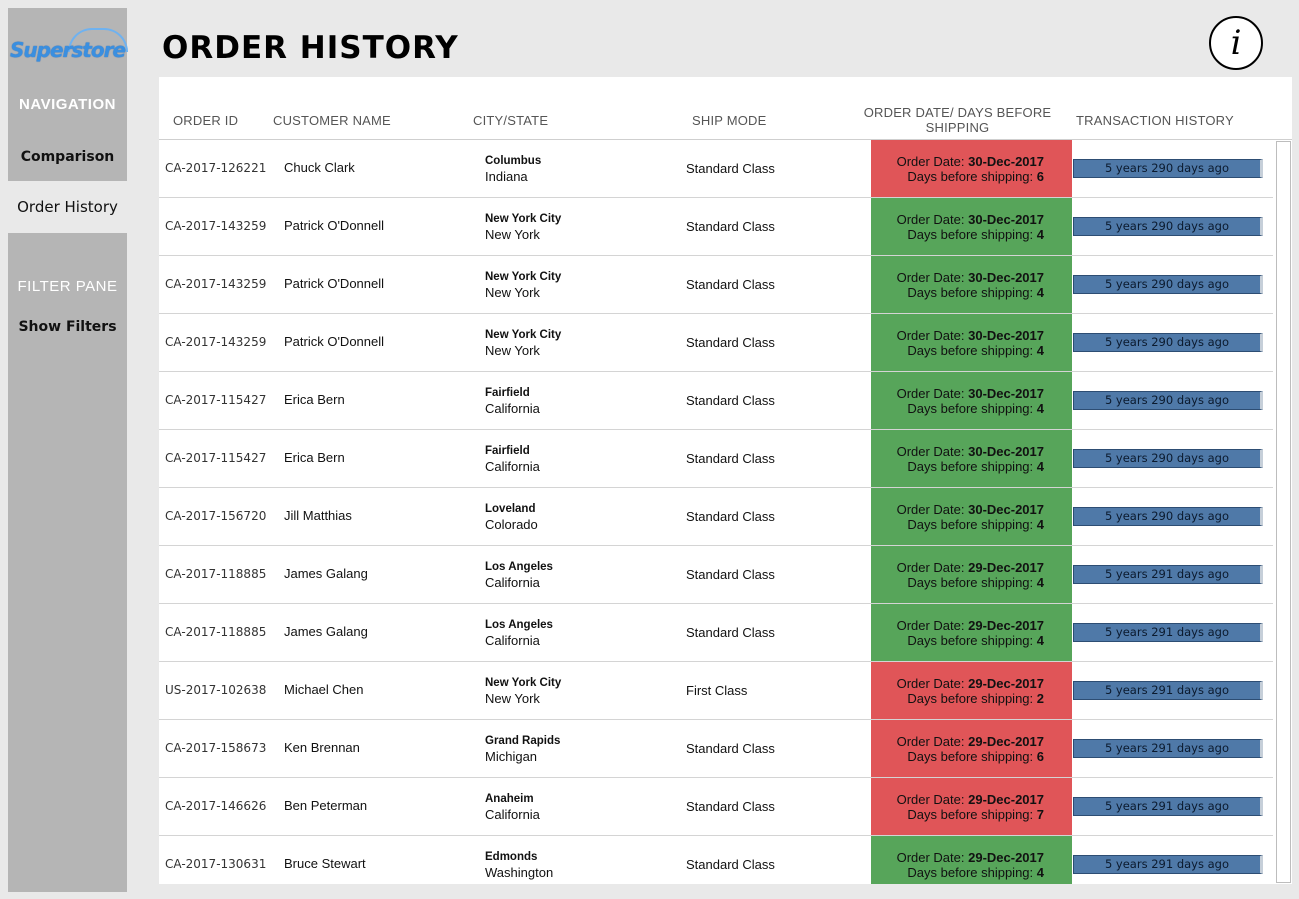  Describe the element at coordinates (513, 161) in the screenshot. I see `city-text: Columbus` at that location.